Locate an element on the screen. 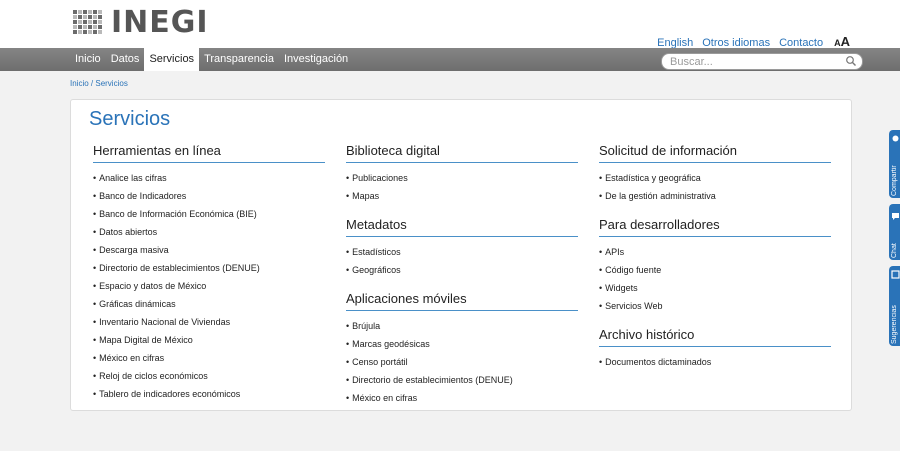 The height and width of the screenshot is (451, 900). search-input is located at coordinates (755, 61).